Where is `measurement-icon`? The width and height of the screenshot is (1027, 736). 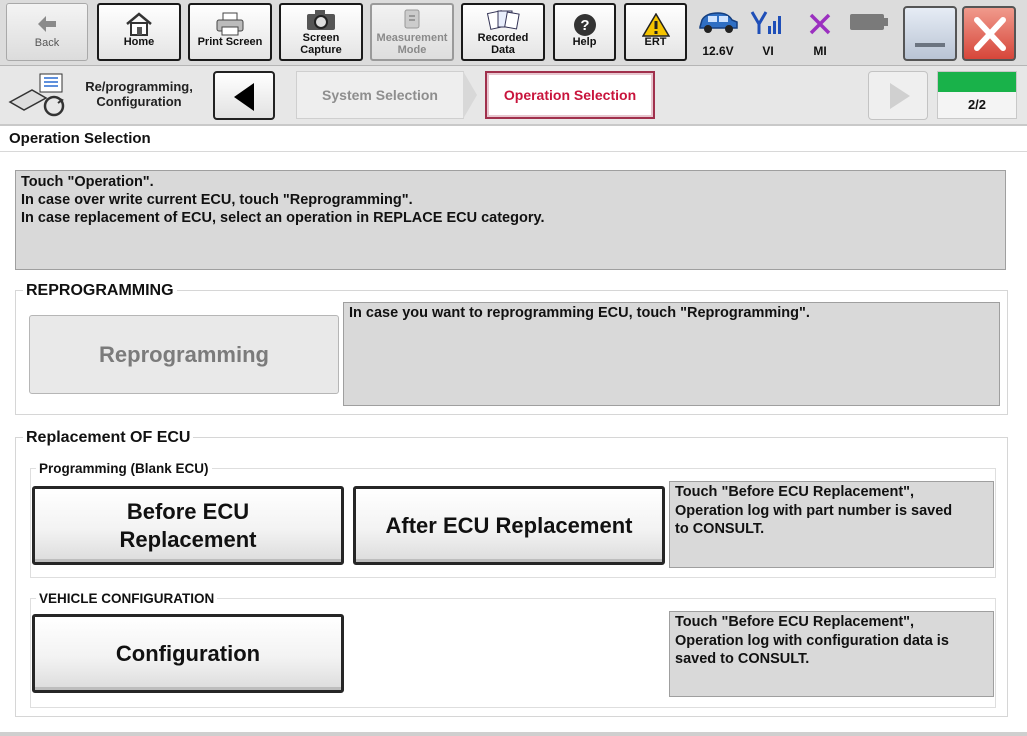
measurement-icon is located at coordinates (412, 21).